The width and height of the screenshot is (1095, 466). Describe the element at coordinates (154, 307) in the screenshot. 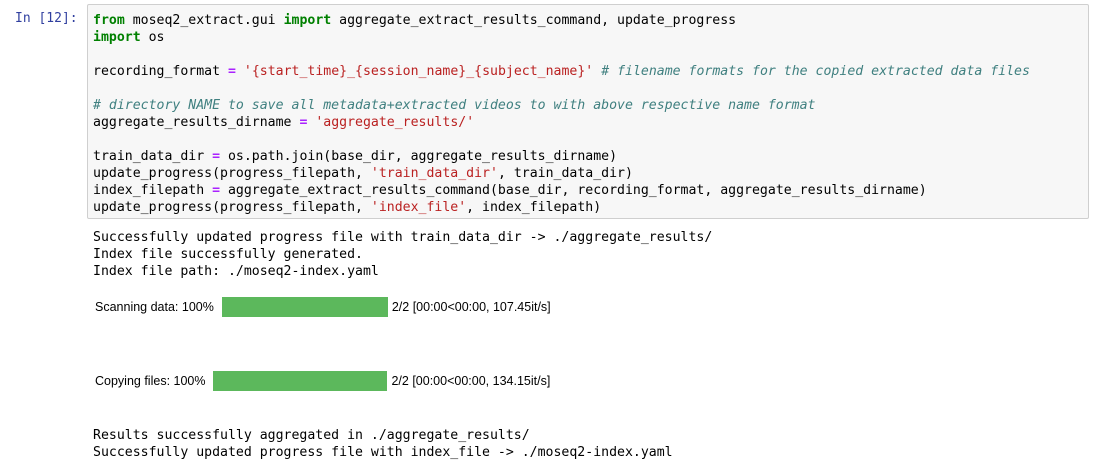

I see `progress-label: Scanning data: 100%` at that location.